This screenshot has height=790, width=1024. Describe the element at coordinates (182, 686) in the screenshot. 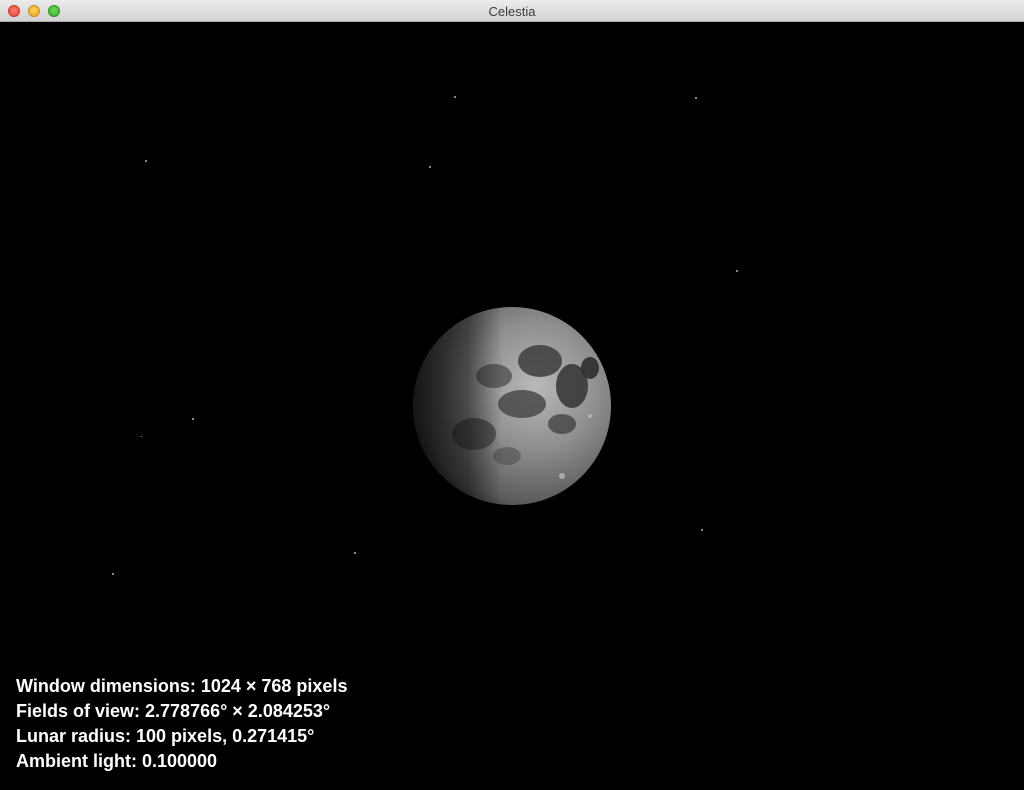

I see `window-dimensions-text: Window dimensions: 1024 × 768 pixels` at that location.